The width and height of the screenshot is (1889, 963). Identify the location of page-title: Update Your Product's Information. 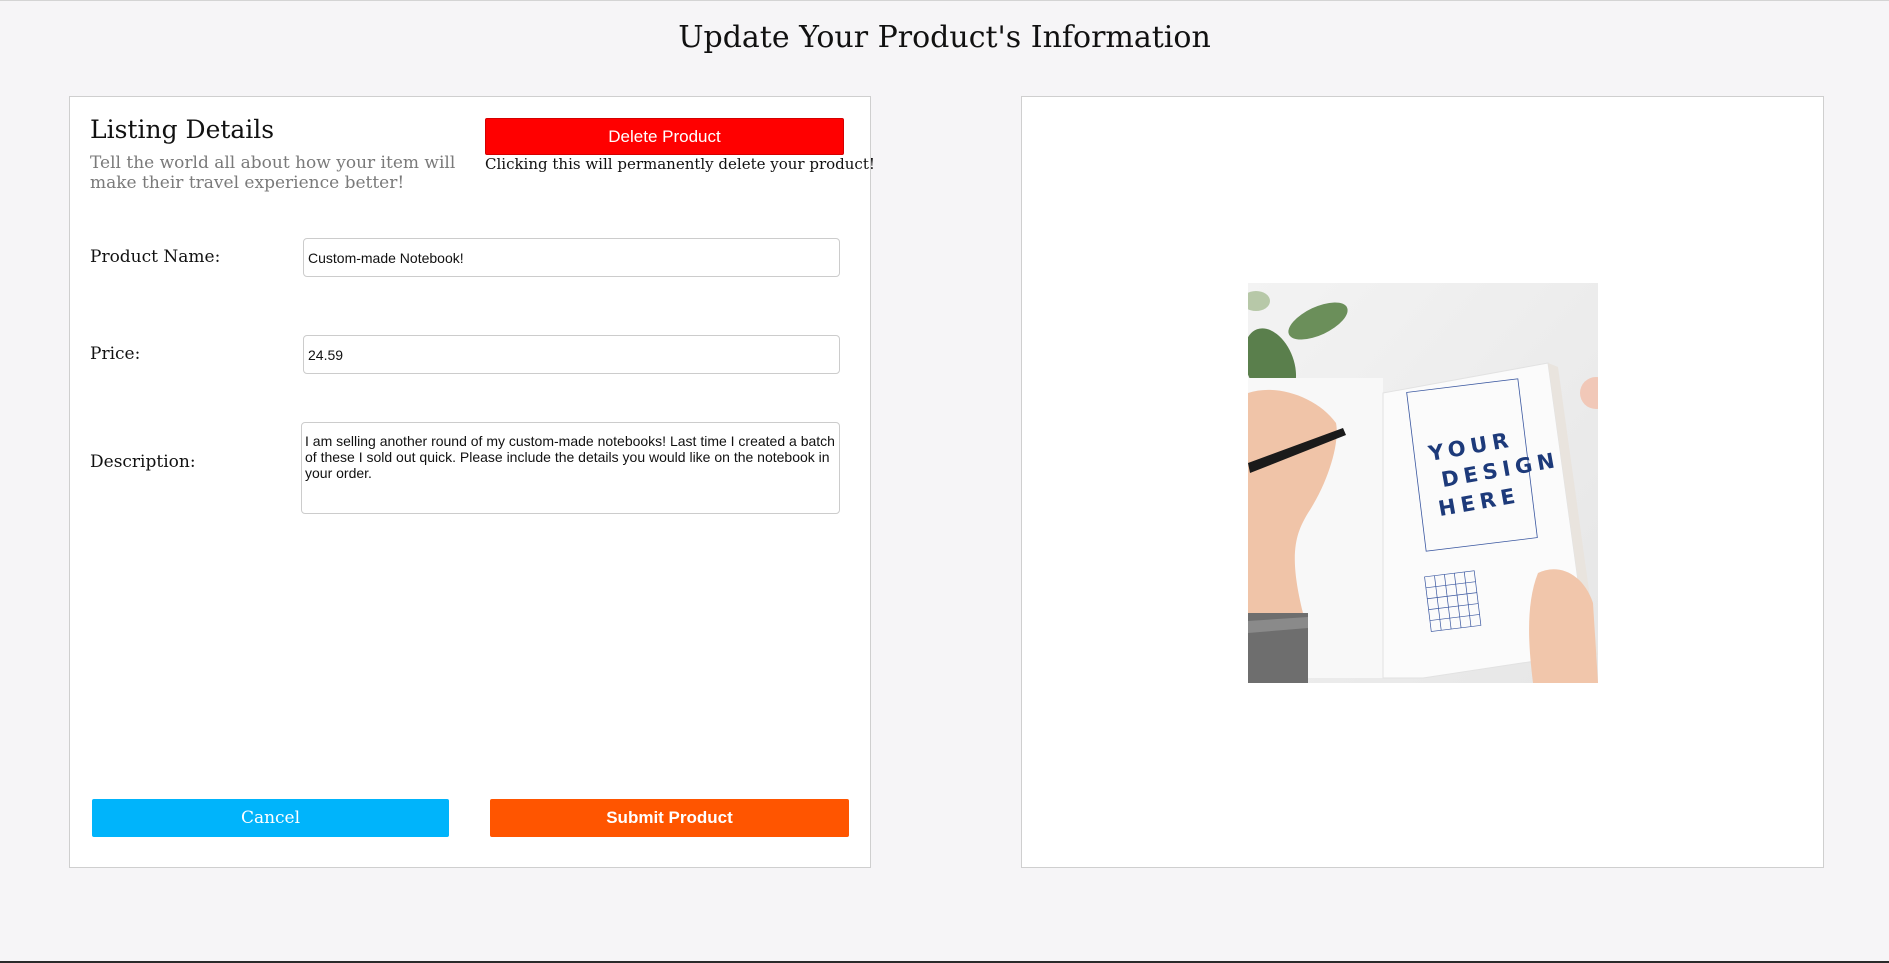
(944, 37).